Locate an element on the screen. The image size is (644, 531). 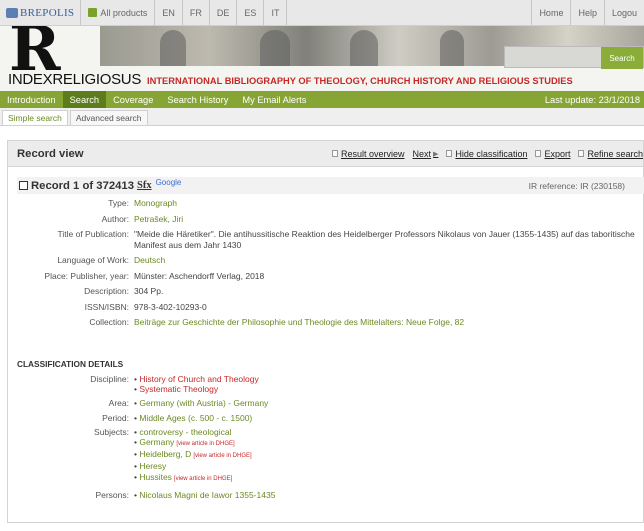
issn-value: 978-3-402-10293-0 is located at coordinates (170, 306).